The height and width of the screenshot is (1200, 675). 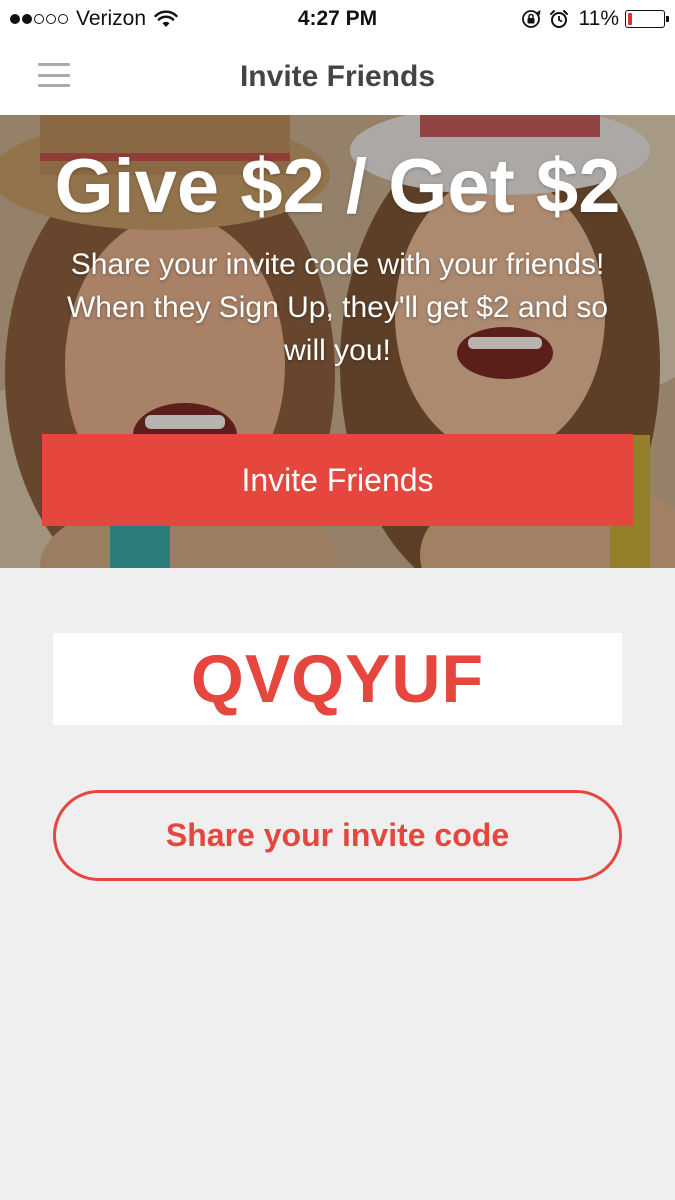 I want to click on battery-level-fill, so click(x=630, y=19).